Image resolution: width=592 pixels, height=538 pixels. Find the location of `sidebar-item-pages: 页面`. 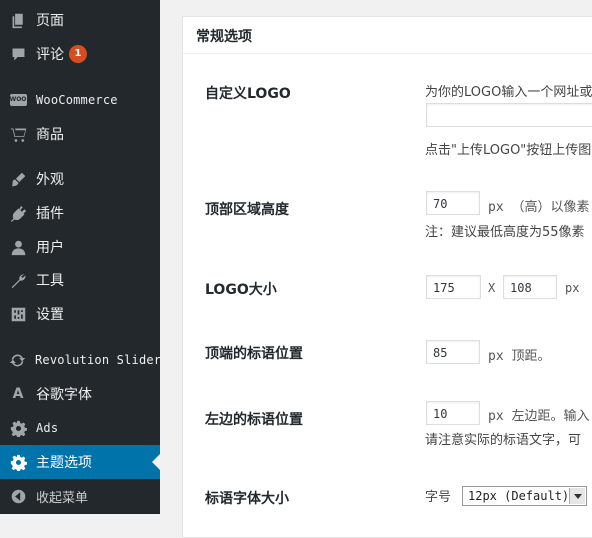

sidebar-item-pages: 页面 is located at coordinates (80, 20).